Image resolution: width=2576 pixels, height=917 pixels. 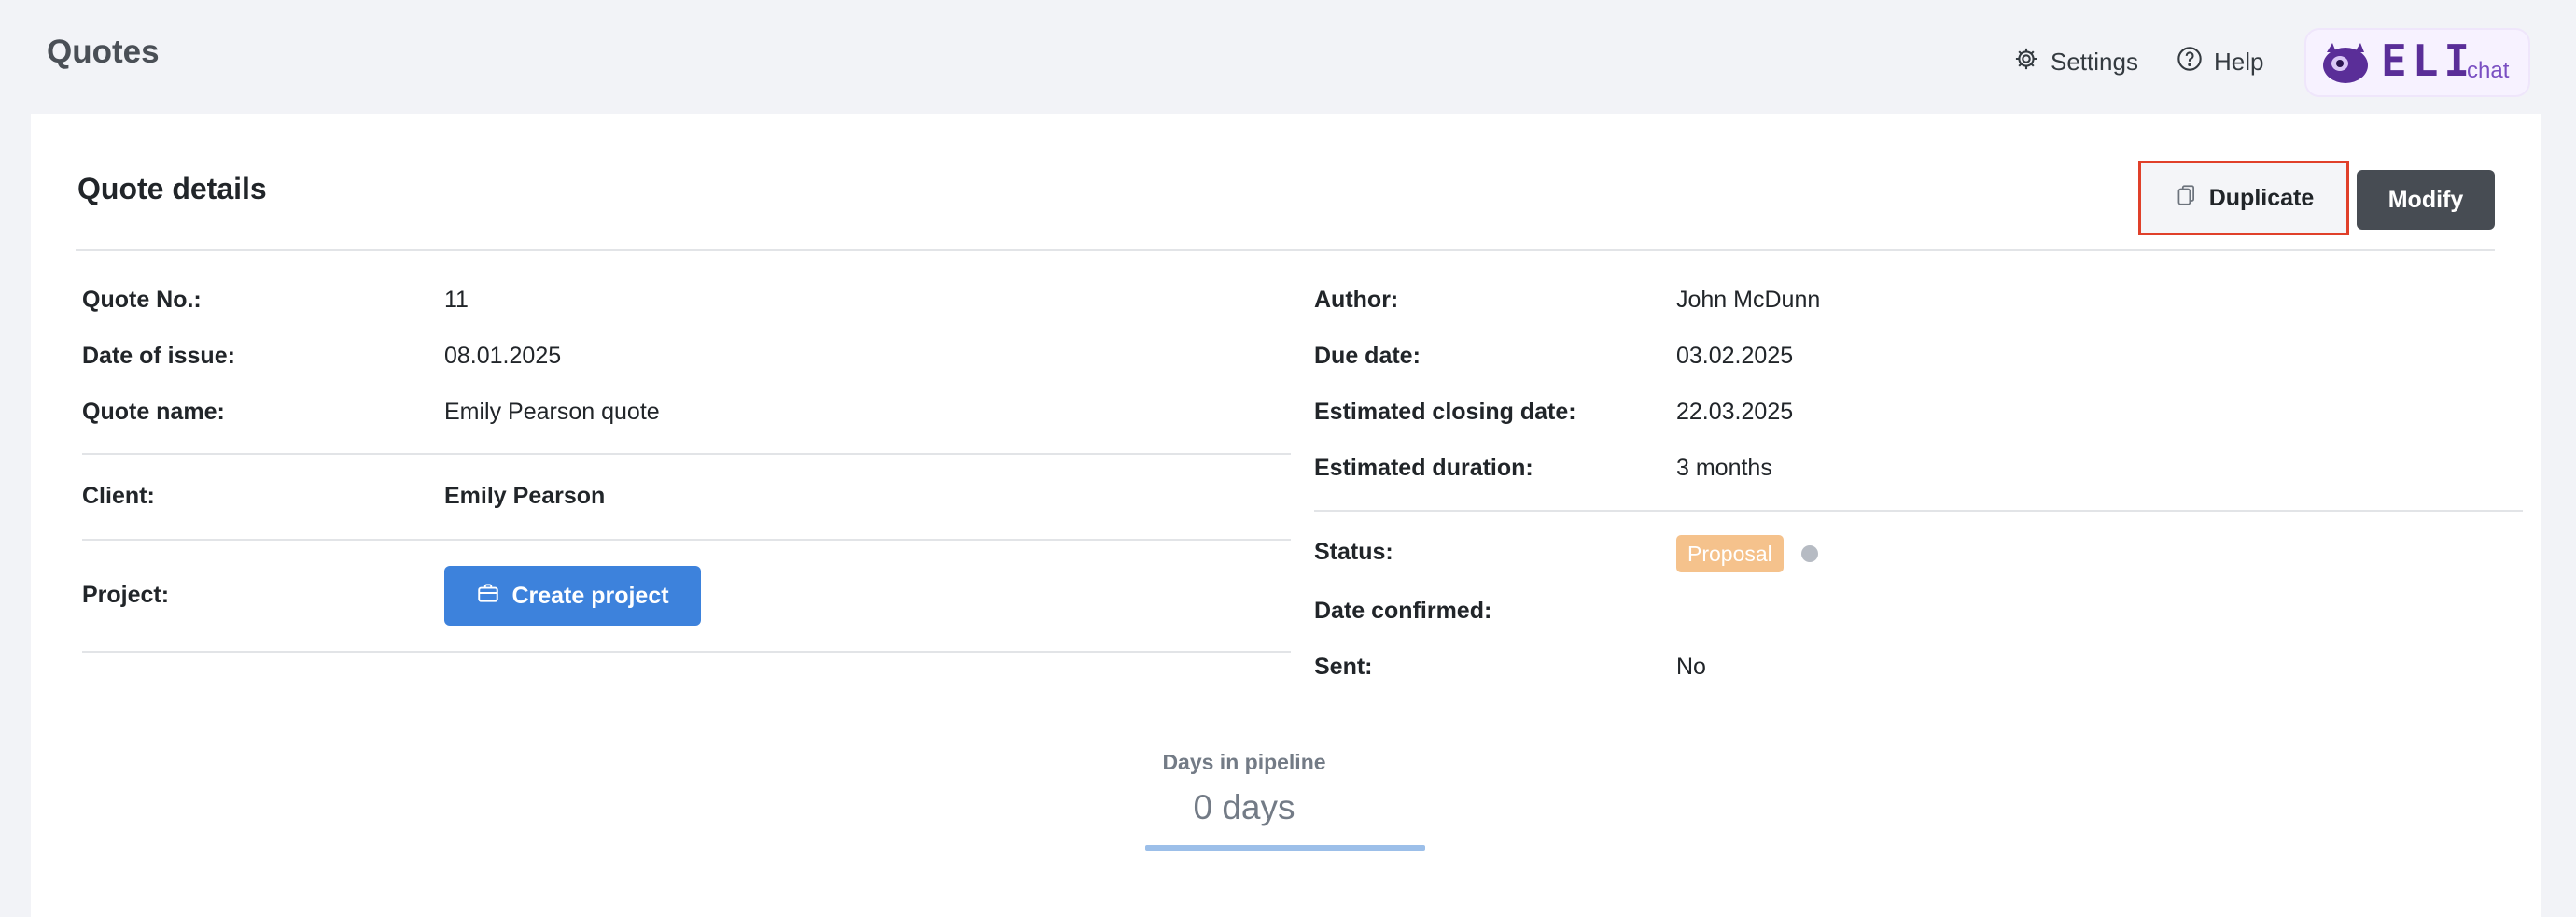 What do you see at coordinates (2186, 198) in the screenshot?
I see `copy-icon` at bounding box center [2186, 198].